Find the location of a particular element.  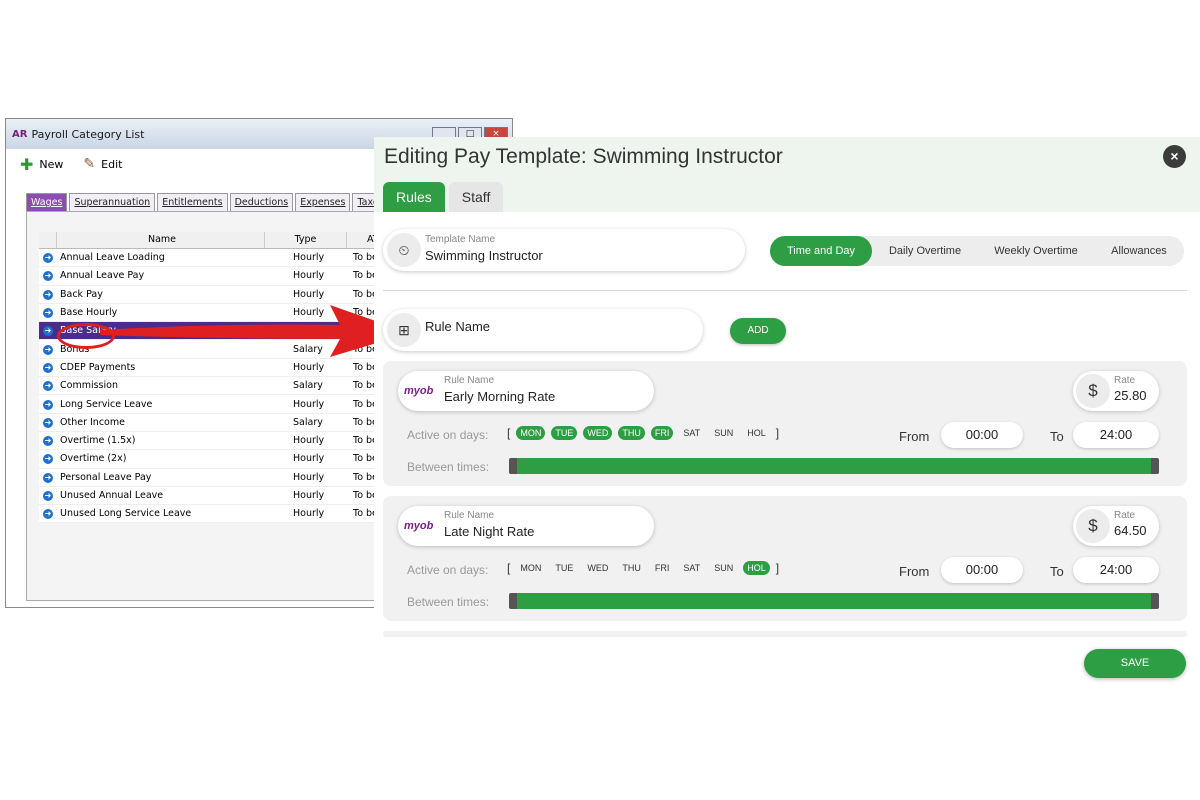

rule-name-field: myob Rule Name Early Morning Rate is located at coordinates (526, 391).